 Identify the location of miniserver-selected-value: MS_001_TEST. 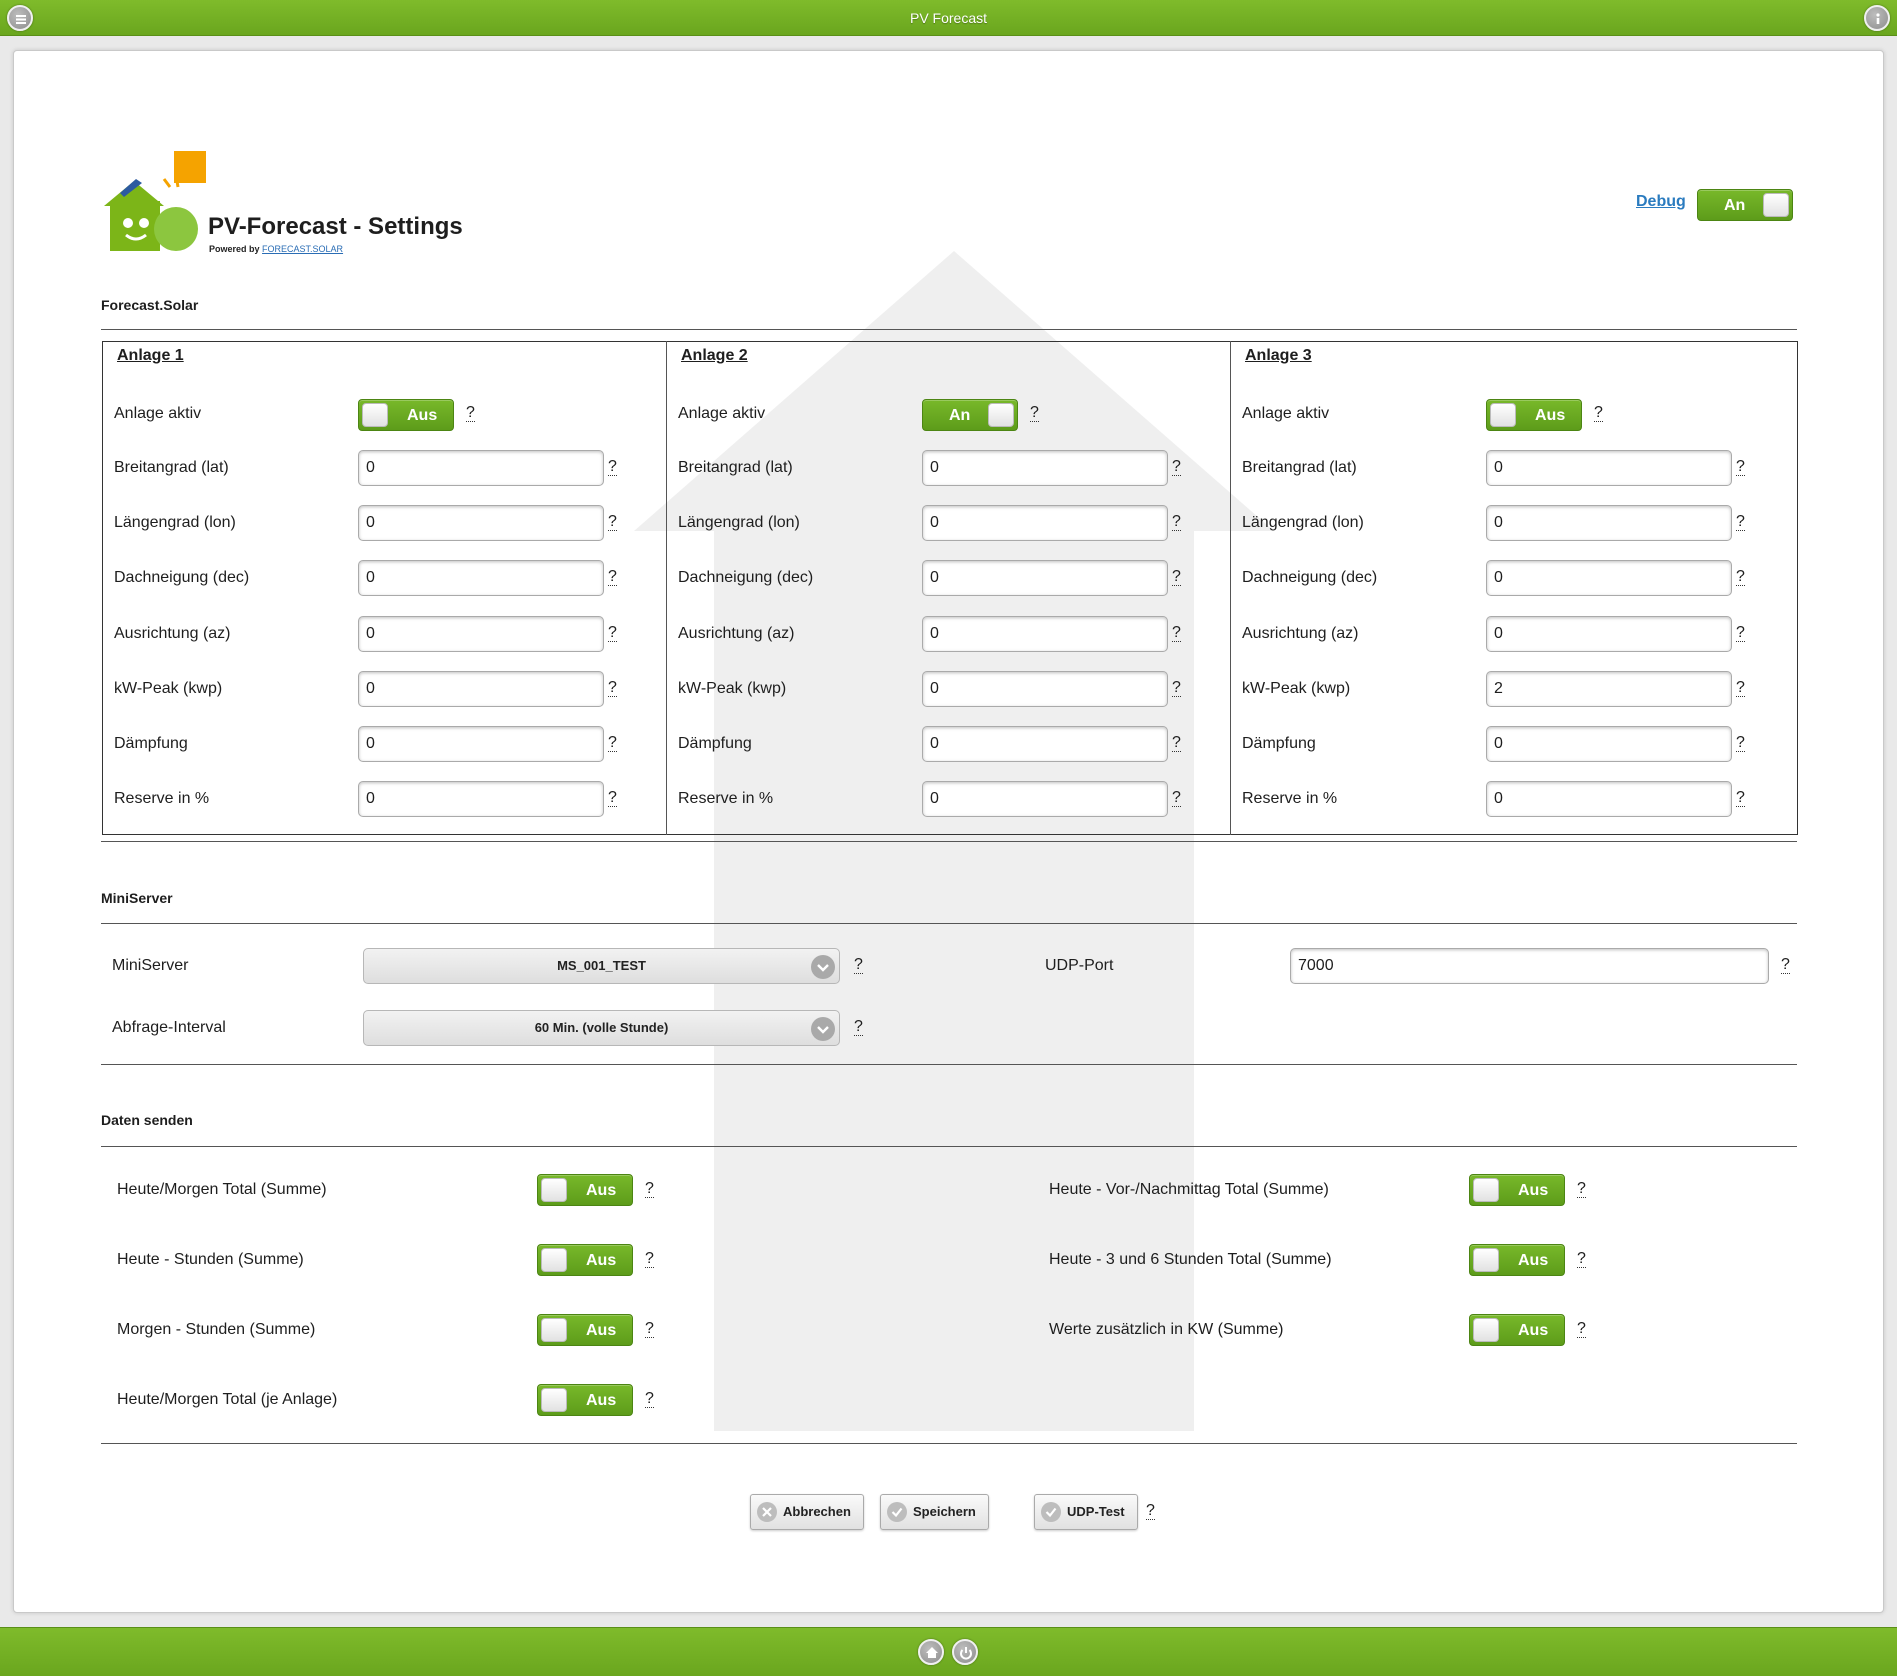
(601, 965).